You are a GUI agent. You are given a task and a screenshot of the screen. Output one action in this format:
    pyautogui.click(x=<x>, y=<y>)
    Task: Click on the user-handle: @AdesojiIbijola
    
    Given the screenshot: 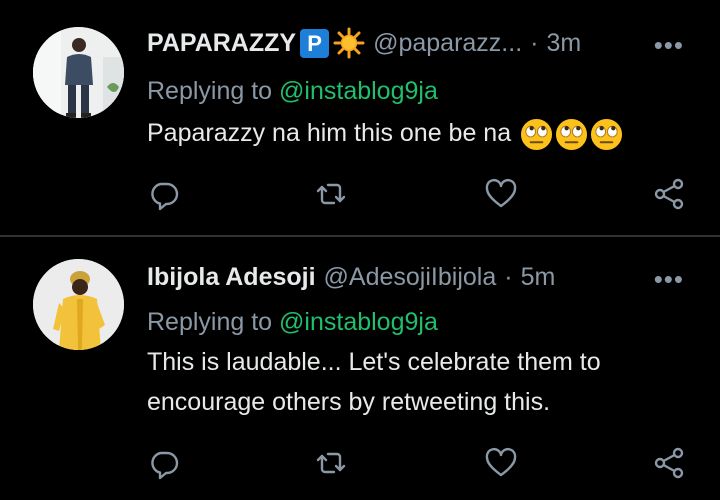 What is the action you would take?
    pyautogui.click(x=410, y=277)
    